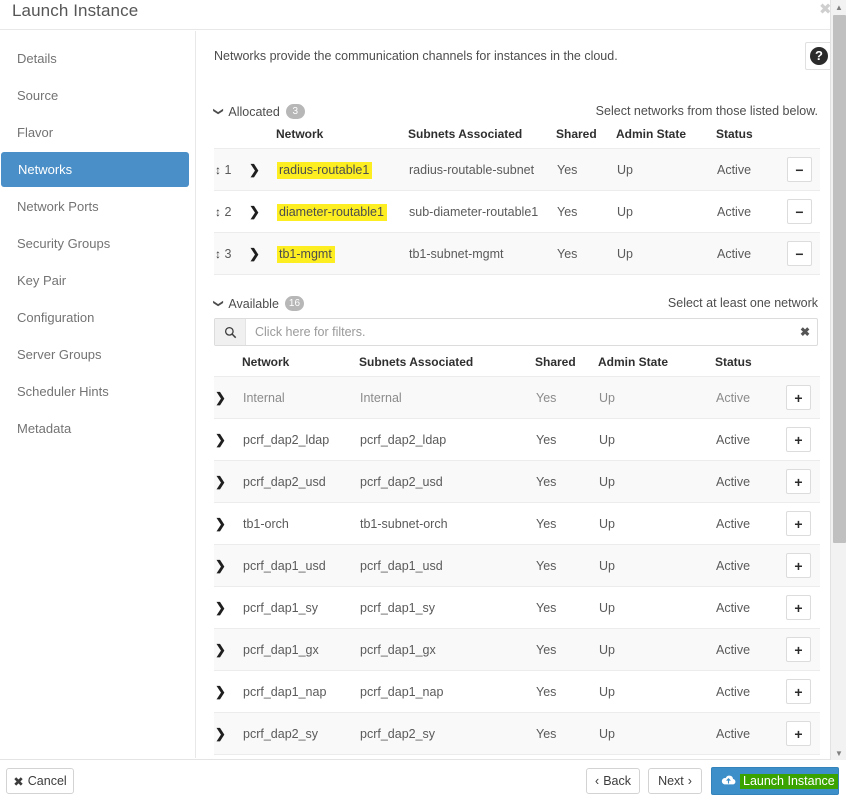 This screenshot has height=800, width=846. What do you see at coordinates (617, 781) in the screenshot?
I see `back-button-label: Back` at bounding box center [617, 781].